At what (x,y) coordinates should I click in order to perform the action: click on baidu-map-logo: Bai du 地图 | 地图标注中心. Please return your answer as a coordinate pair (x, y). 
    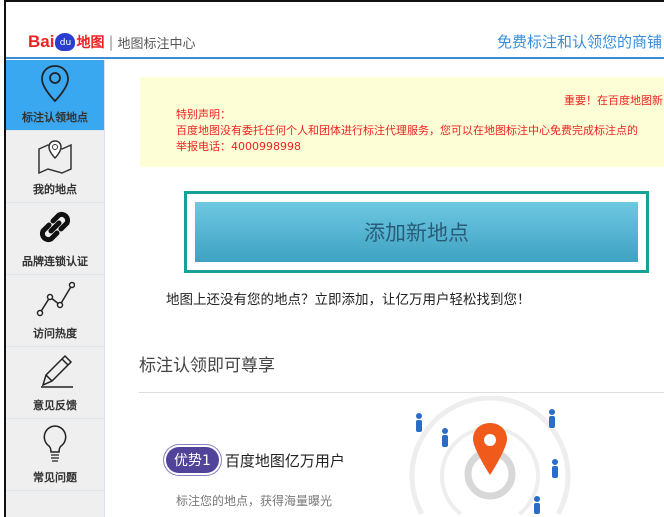
    Looking at the image, I should click on (112, 42).